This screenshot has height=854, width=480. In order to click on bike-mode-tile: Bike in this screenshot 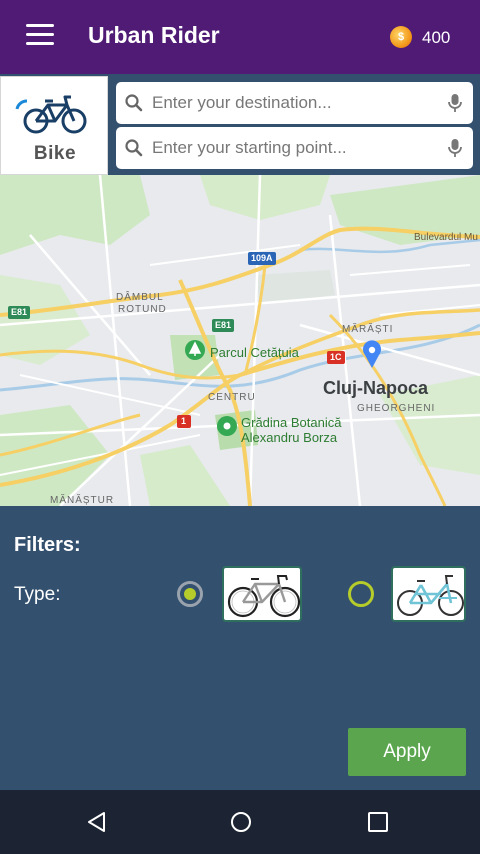, I will do `click(54, 125)`.